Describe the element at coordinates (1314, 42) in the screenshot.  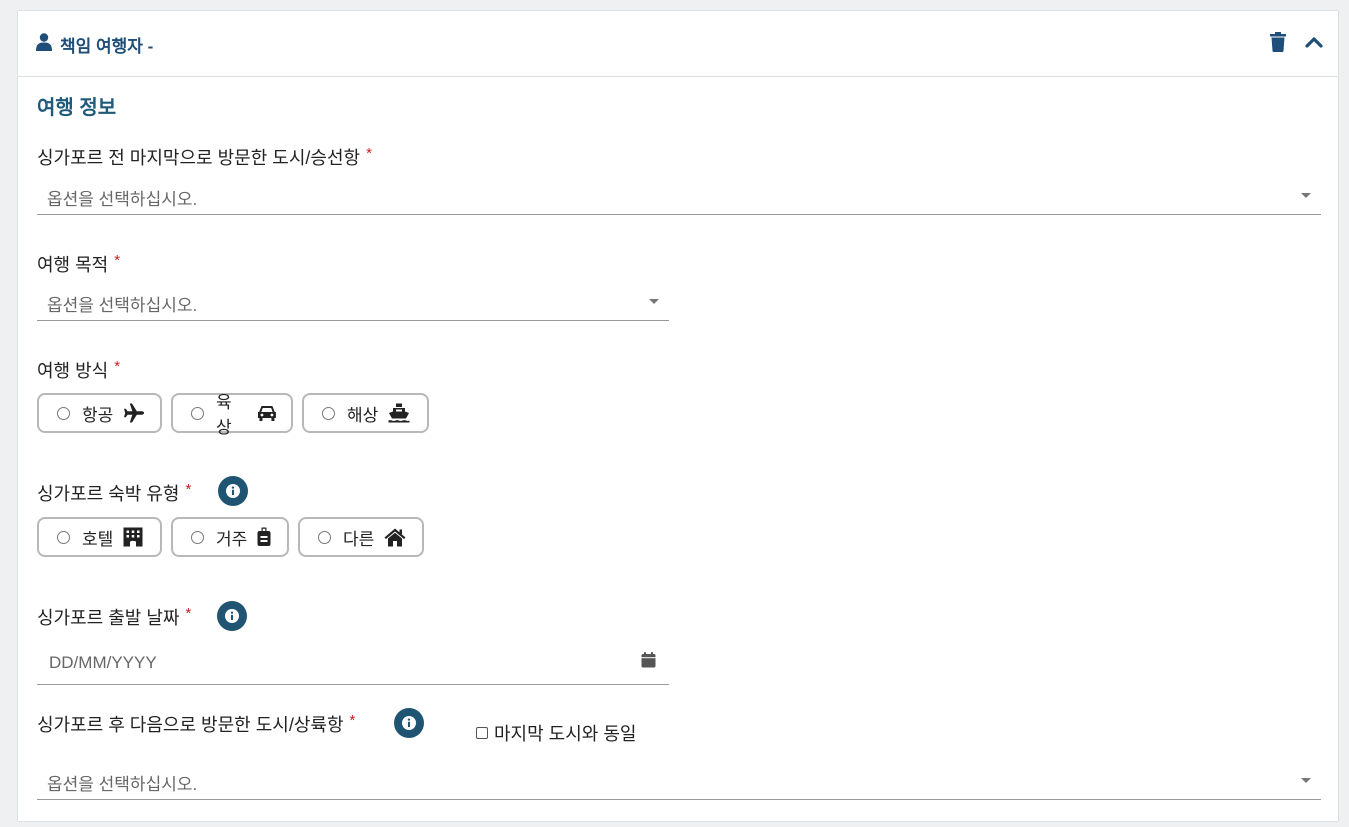
I see `chevron-up-icon` at that location.